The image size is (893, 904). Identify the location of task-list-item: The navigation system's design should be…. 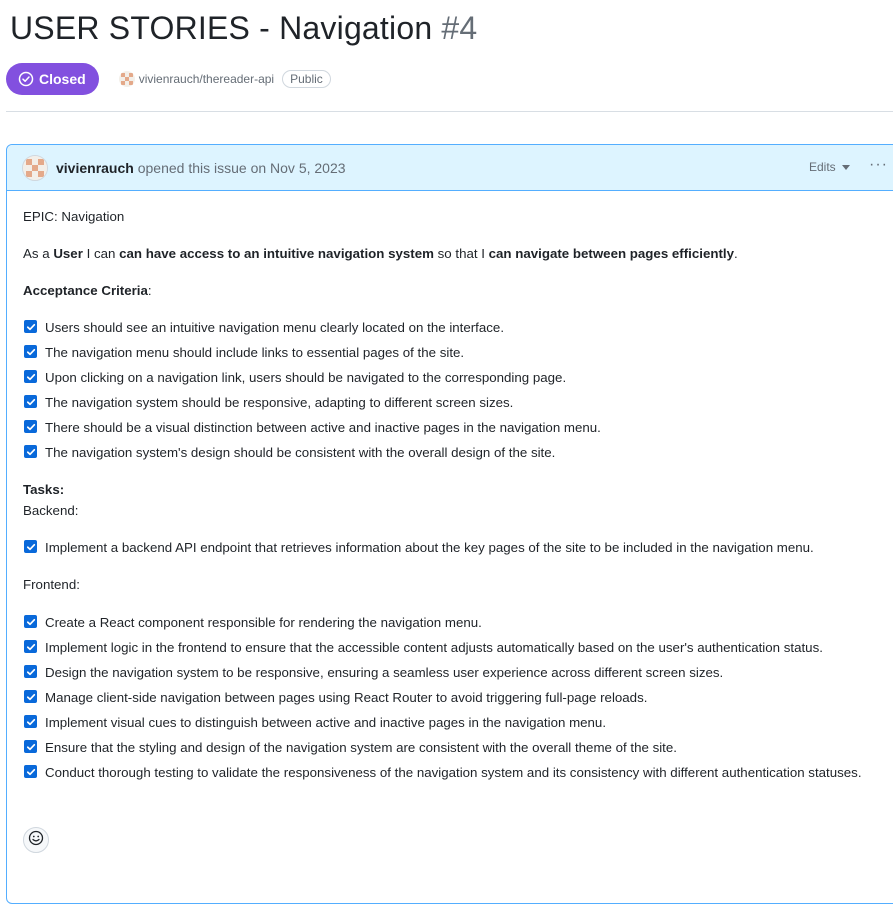
(453, 452).